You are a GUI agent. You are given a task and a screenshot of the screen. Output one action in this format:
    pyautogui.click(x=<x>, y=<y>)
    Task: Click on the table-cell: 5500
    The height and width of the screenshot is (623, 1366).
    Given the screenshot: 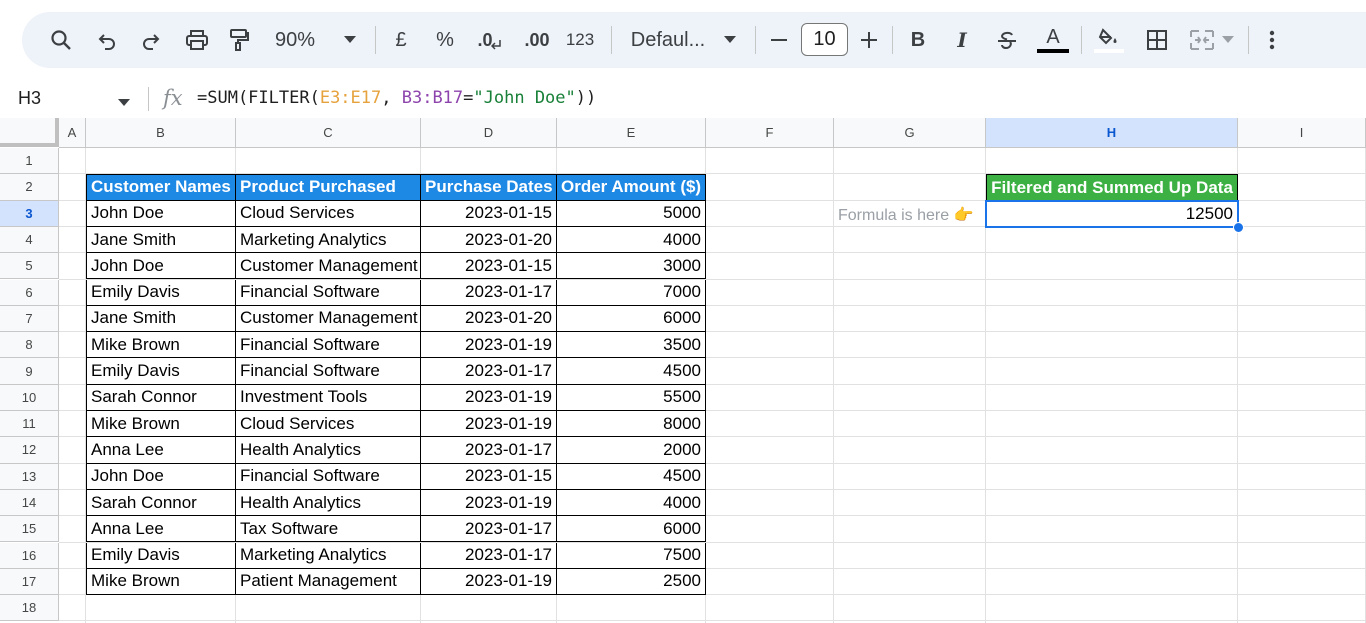 What is the action you would take?
    pyautogui.click(x=631, y=397)
    